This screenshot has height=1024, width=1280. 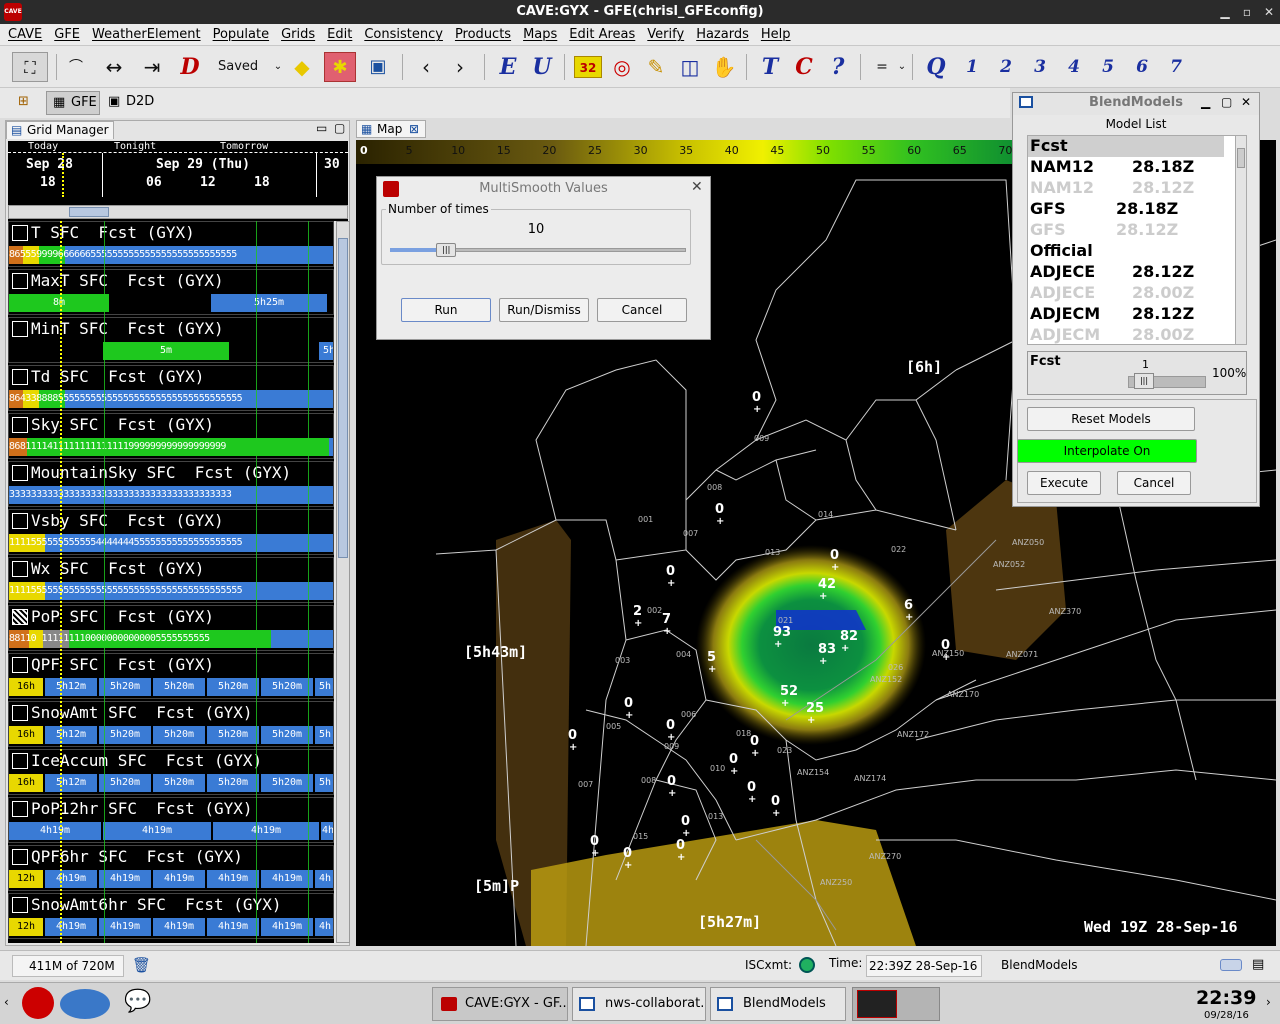 I want to click on maximize-icon: ▫, so click(x=1247, y=12).